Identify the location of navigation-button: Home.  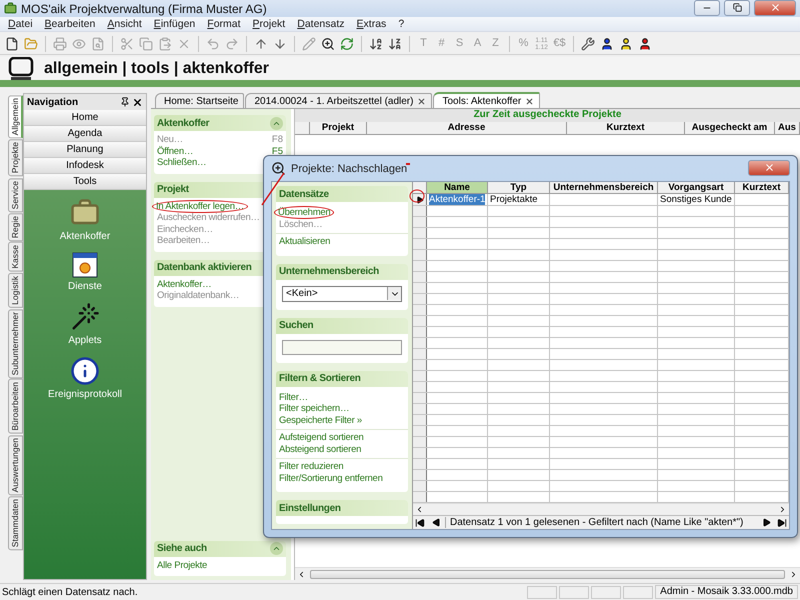
(85, 118).